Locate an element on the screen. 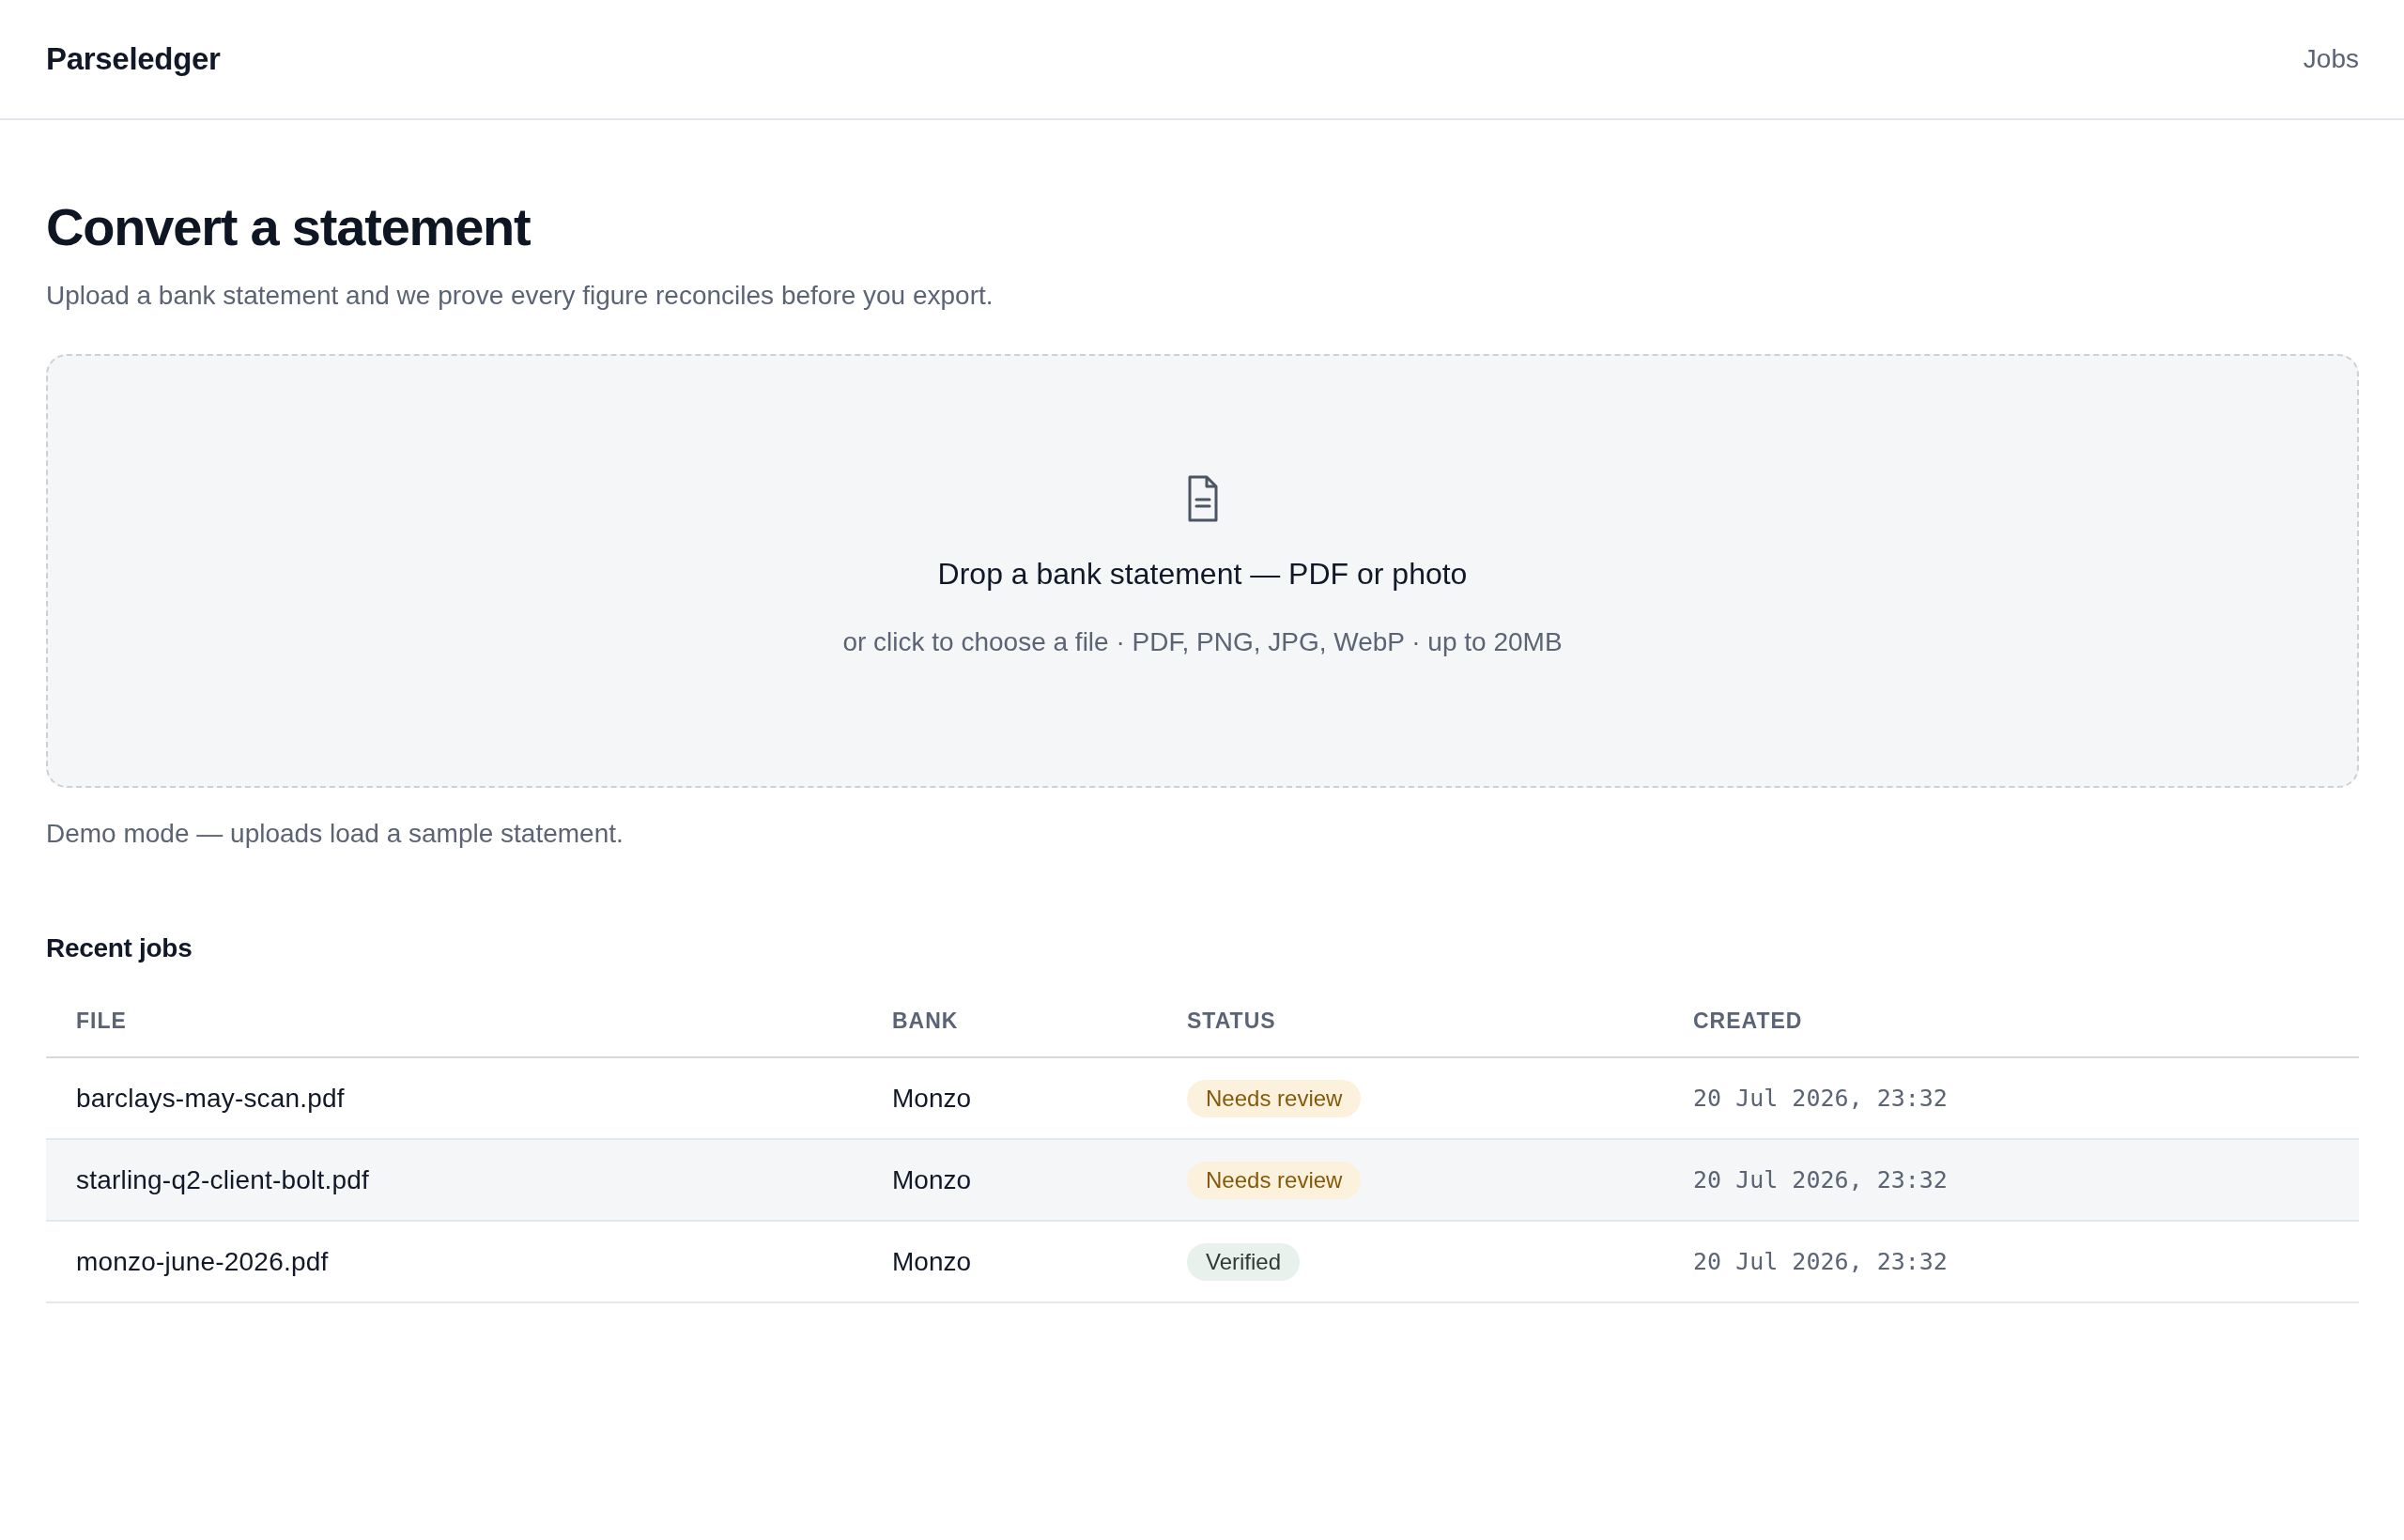 The height and width of the screenshot is (1540, 2404). drop-zone-title: Drop a bank statement — PDF or photo is located at coordinates (1202, 574).